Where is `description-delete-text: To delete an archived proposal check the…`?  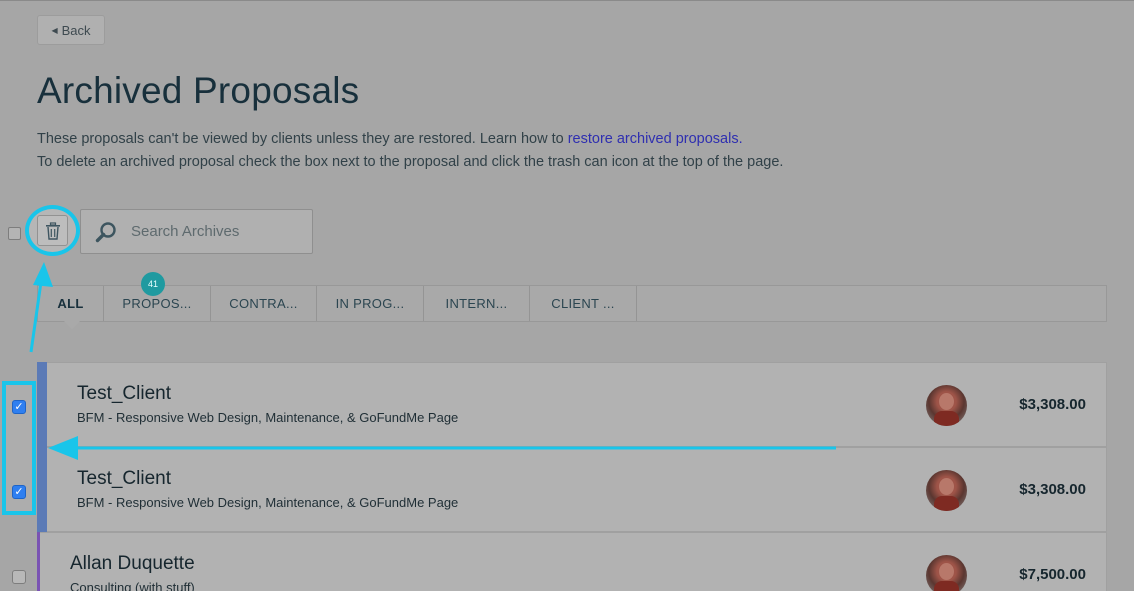
description-delete-text: To delete an archived proposal check the… is located at coordinates (410, 162).